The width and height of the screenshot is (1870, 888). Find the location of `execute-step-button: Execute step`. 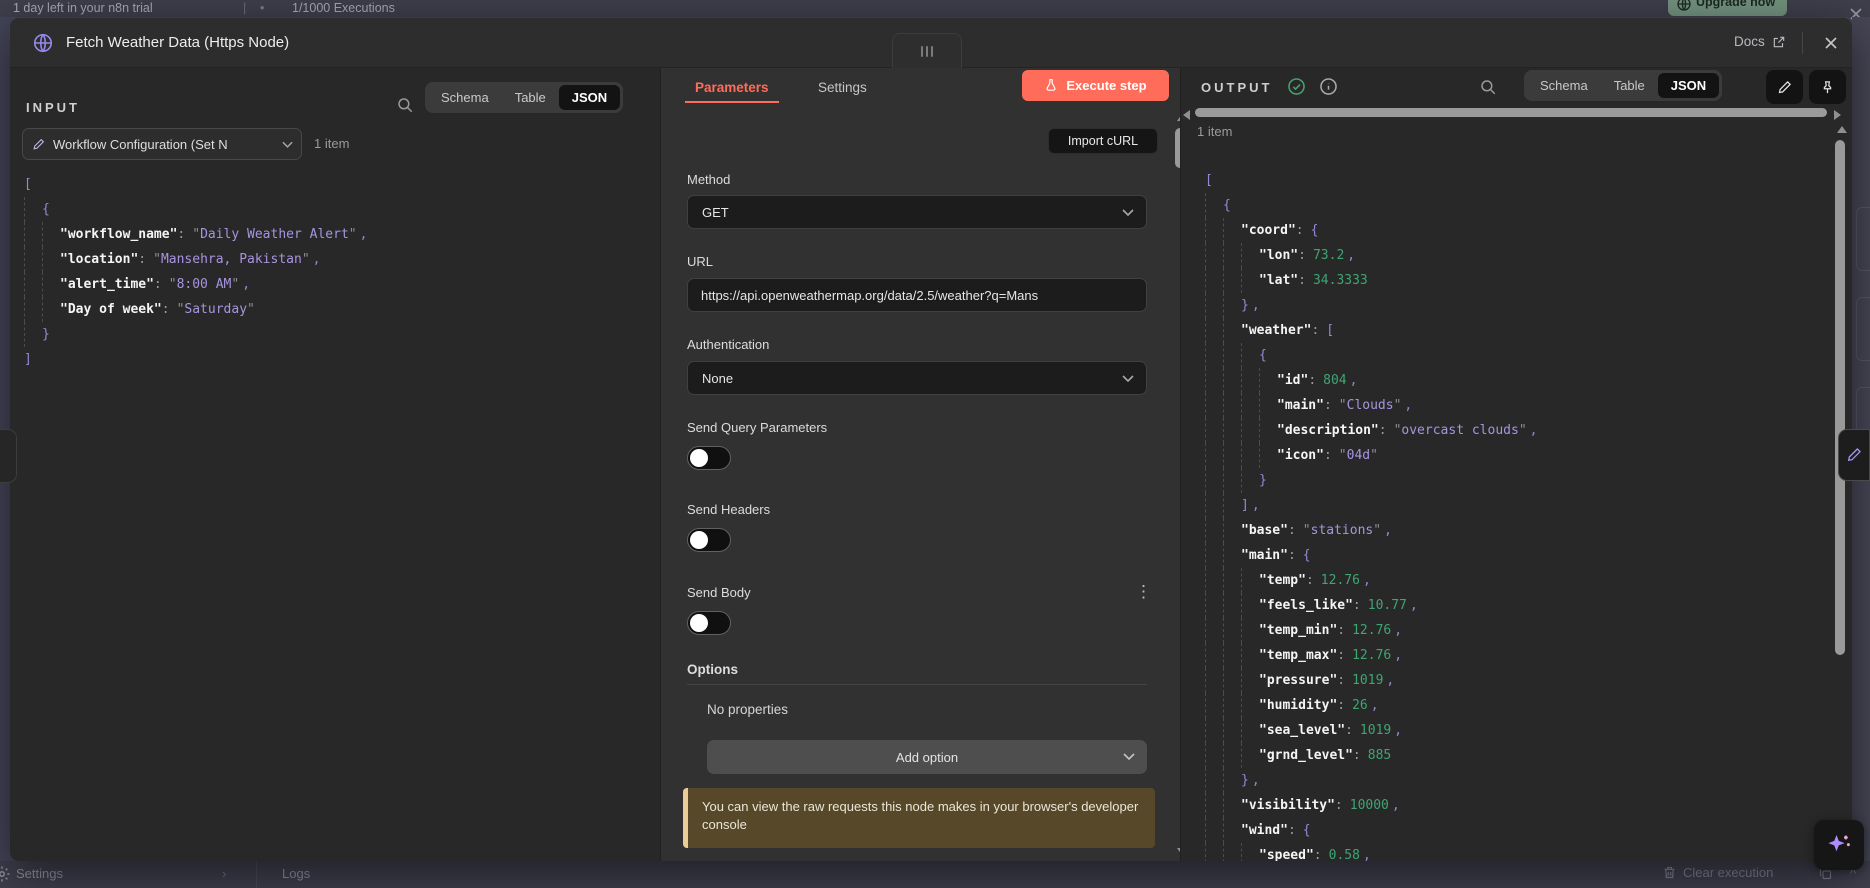

execute-step-button: Execute step is located at coordinates (1095, 85).